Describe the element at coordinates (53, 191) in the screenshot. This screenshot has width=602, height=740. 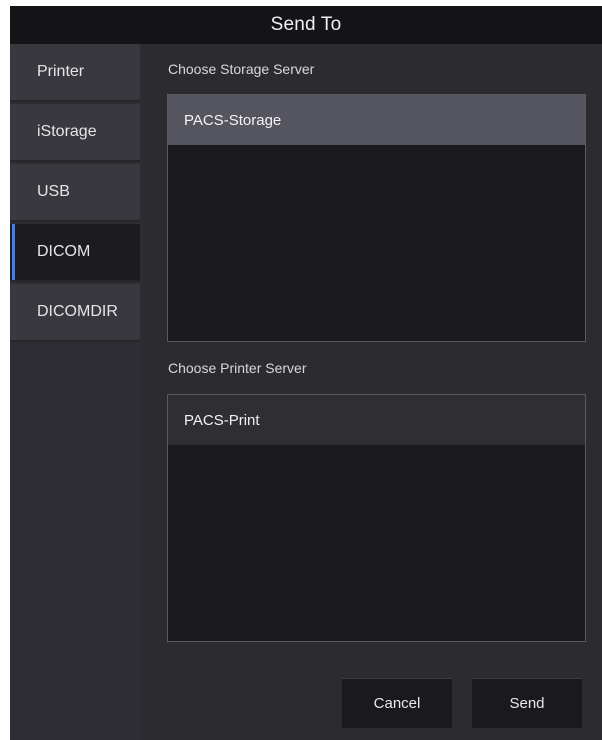
I see `sidebar-item-label: USB` at that location.